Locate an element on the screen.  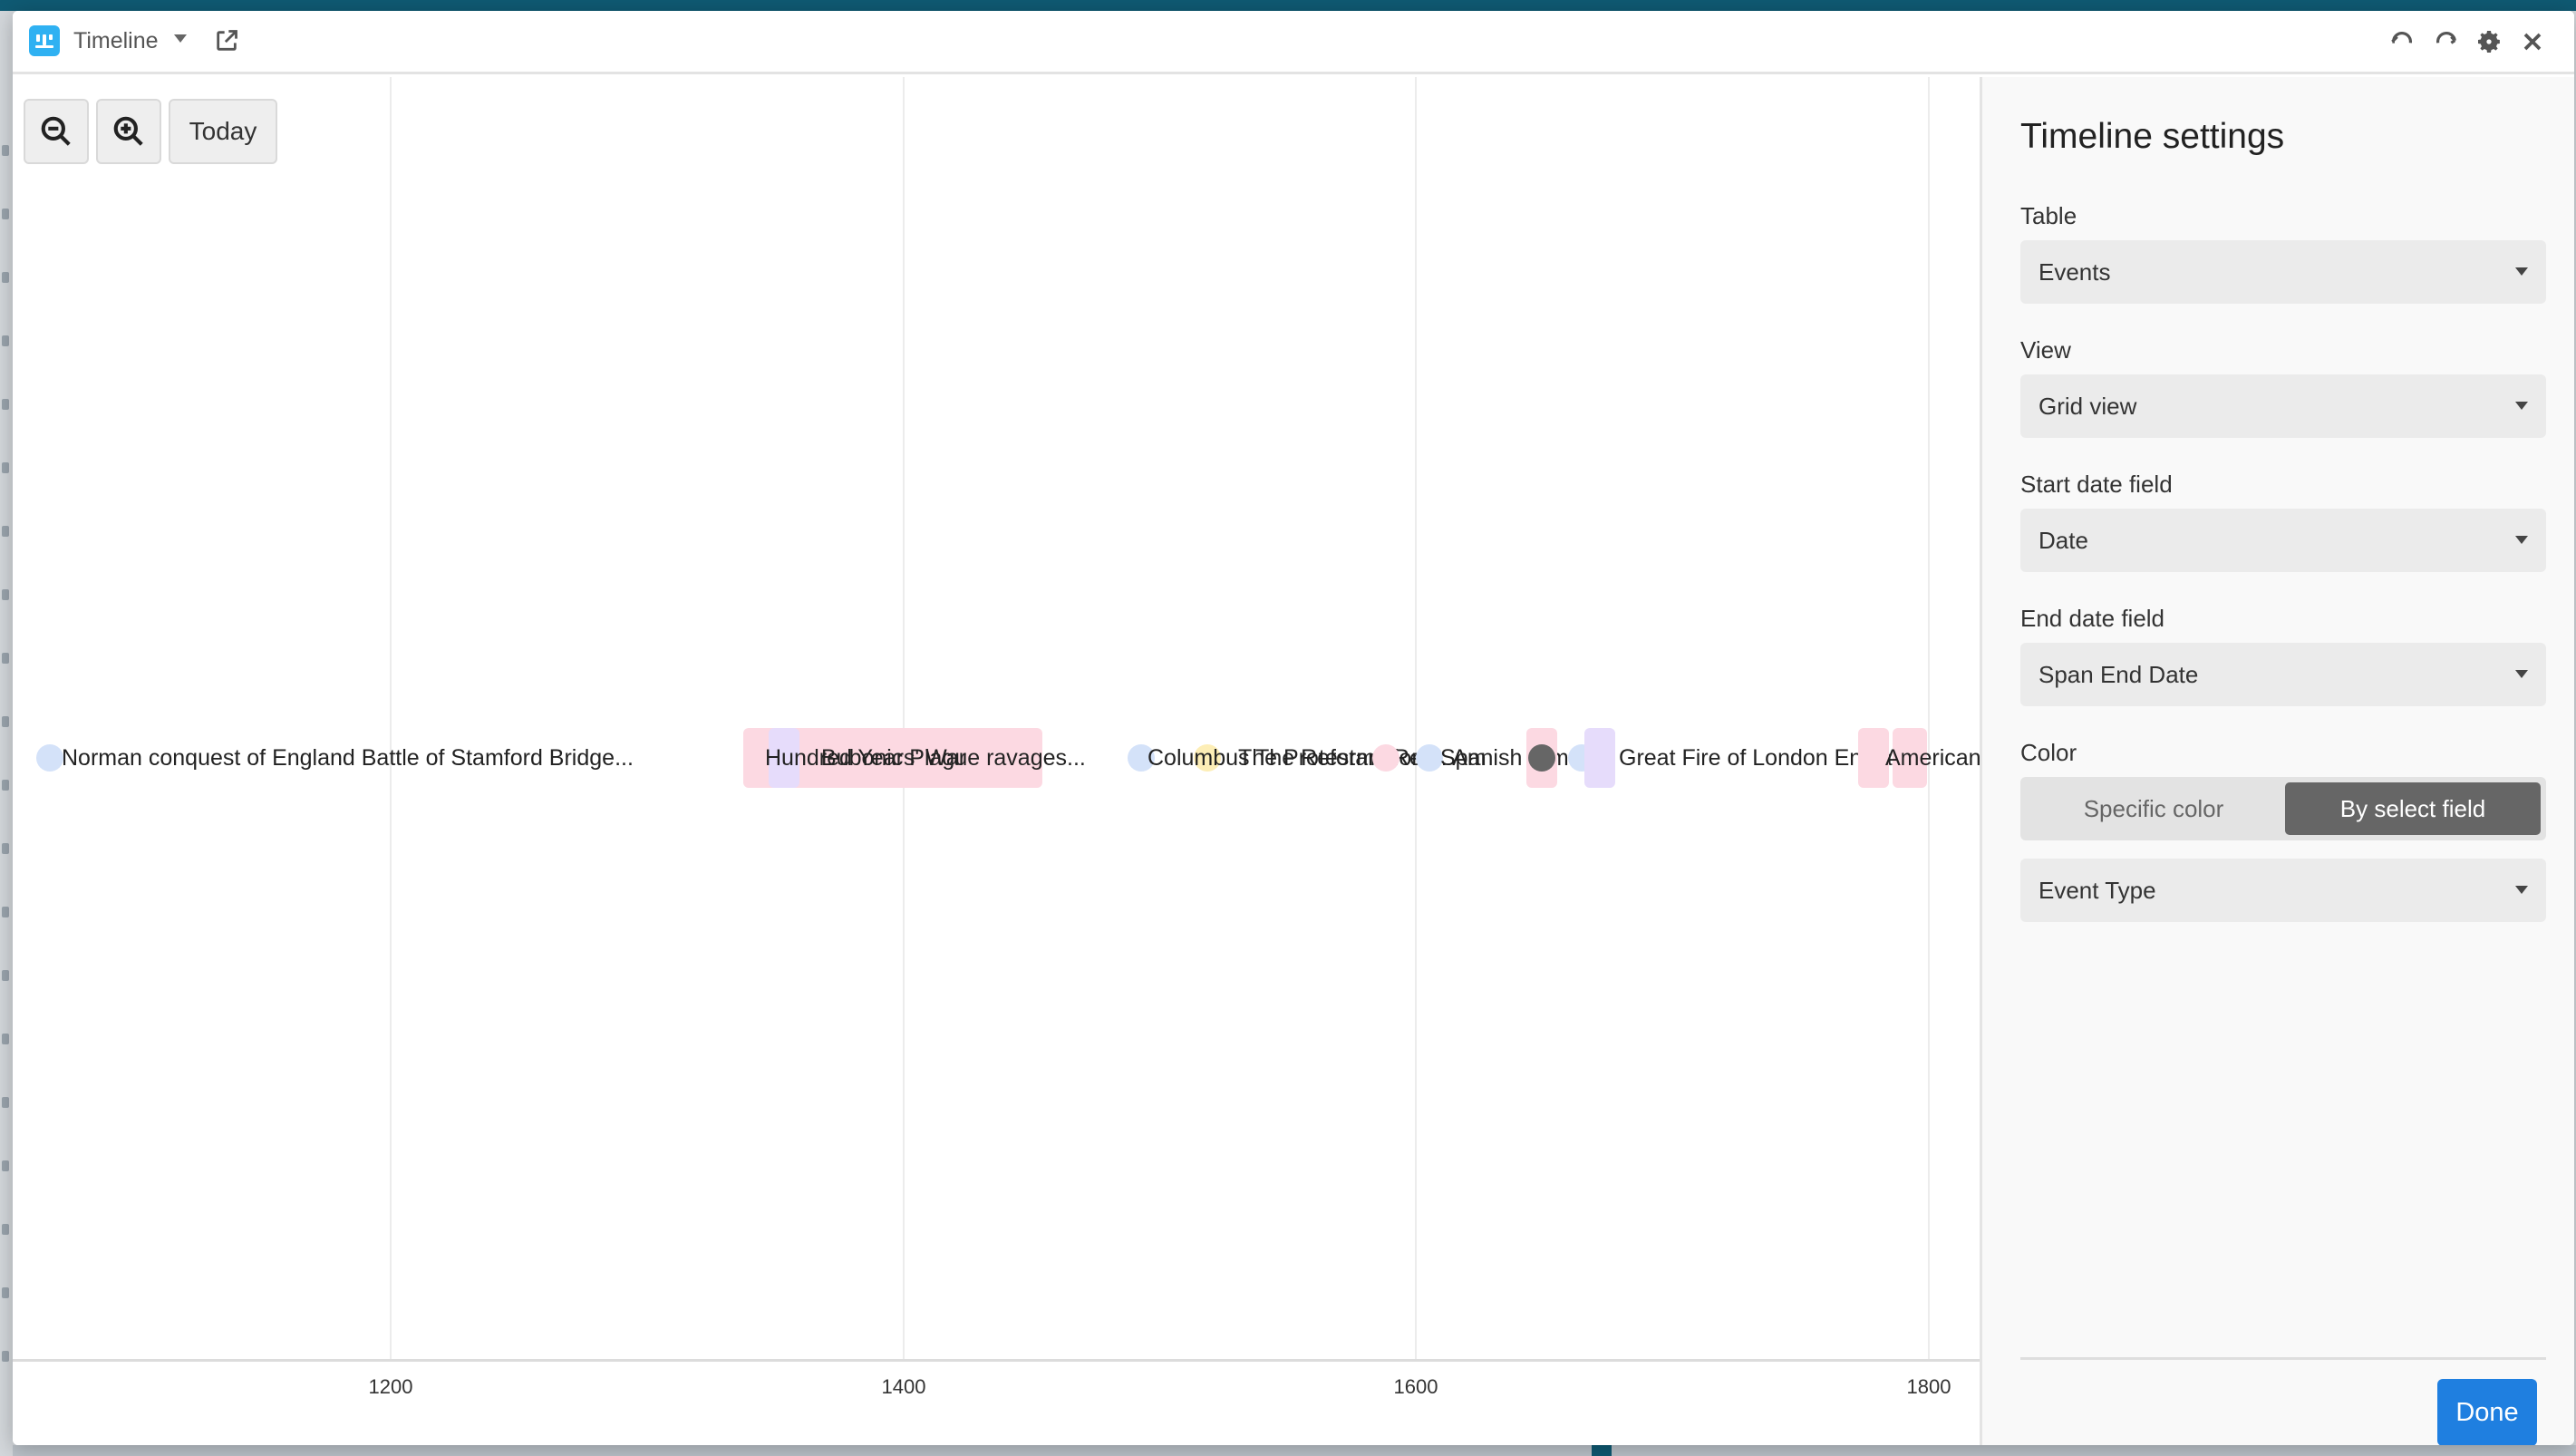
table-select: Events is located at coordinates (2283, 272).